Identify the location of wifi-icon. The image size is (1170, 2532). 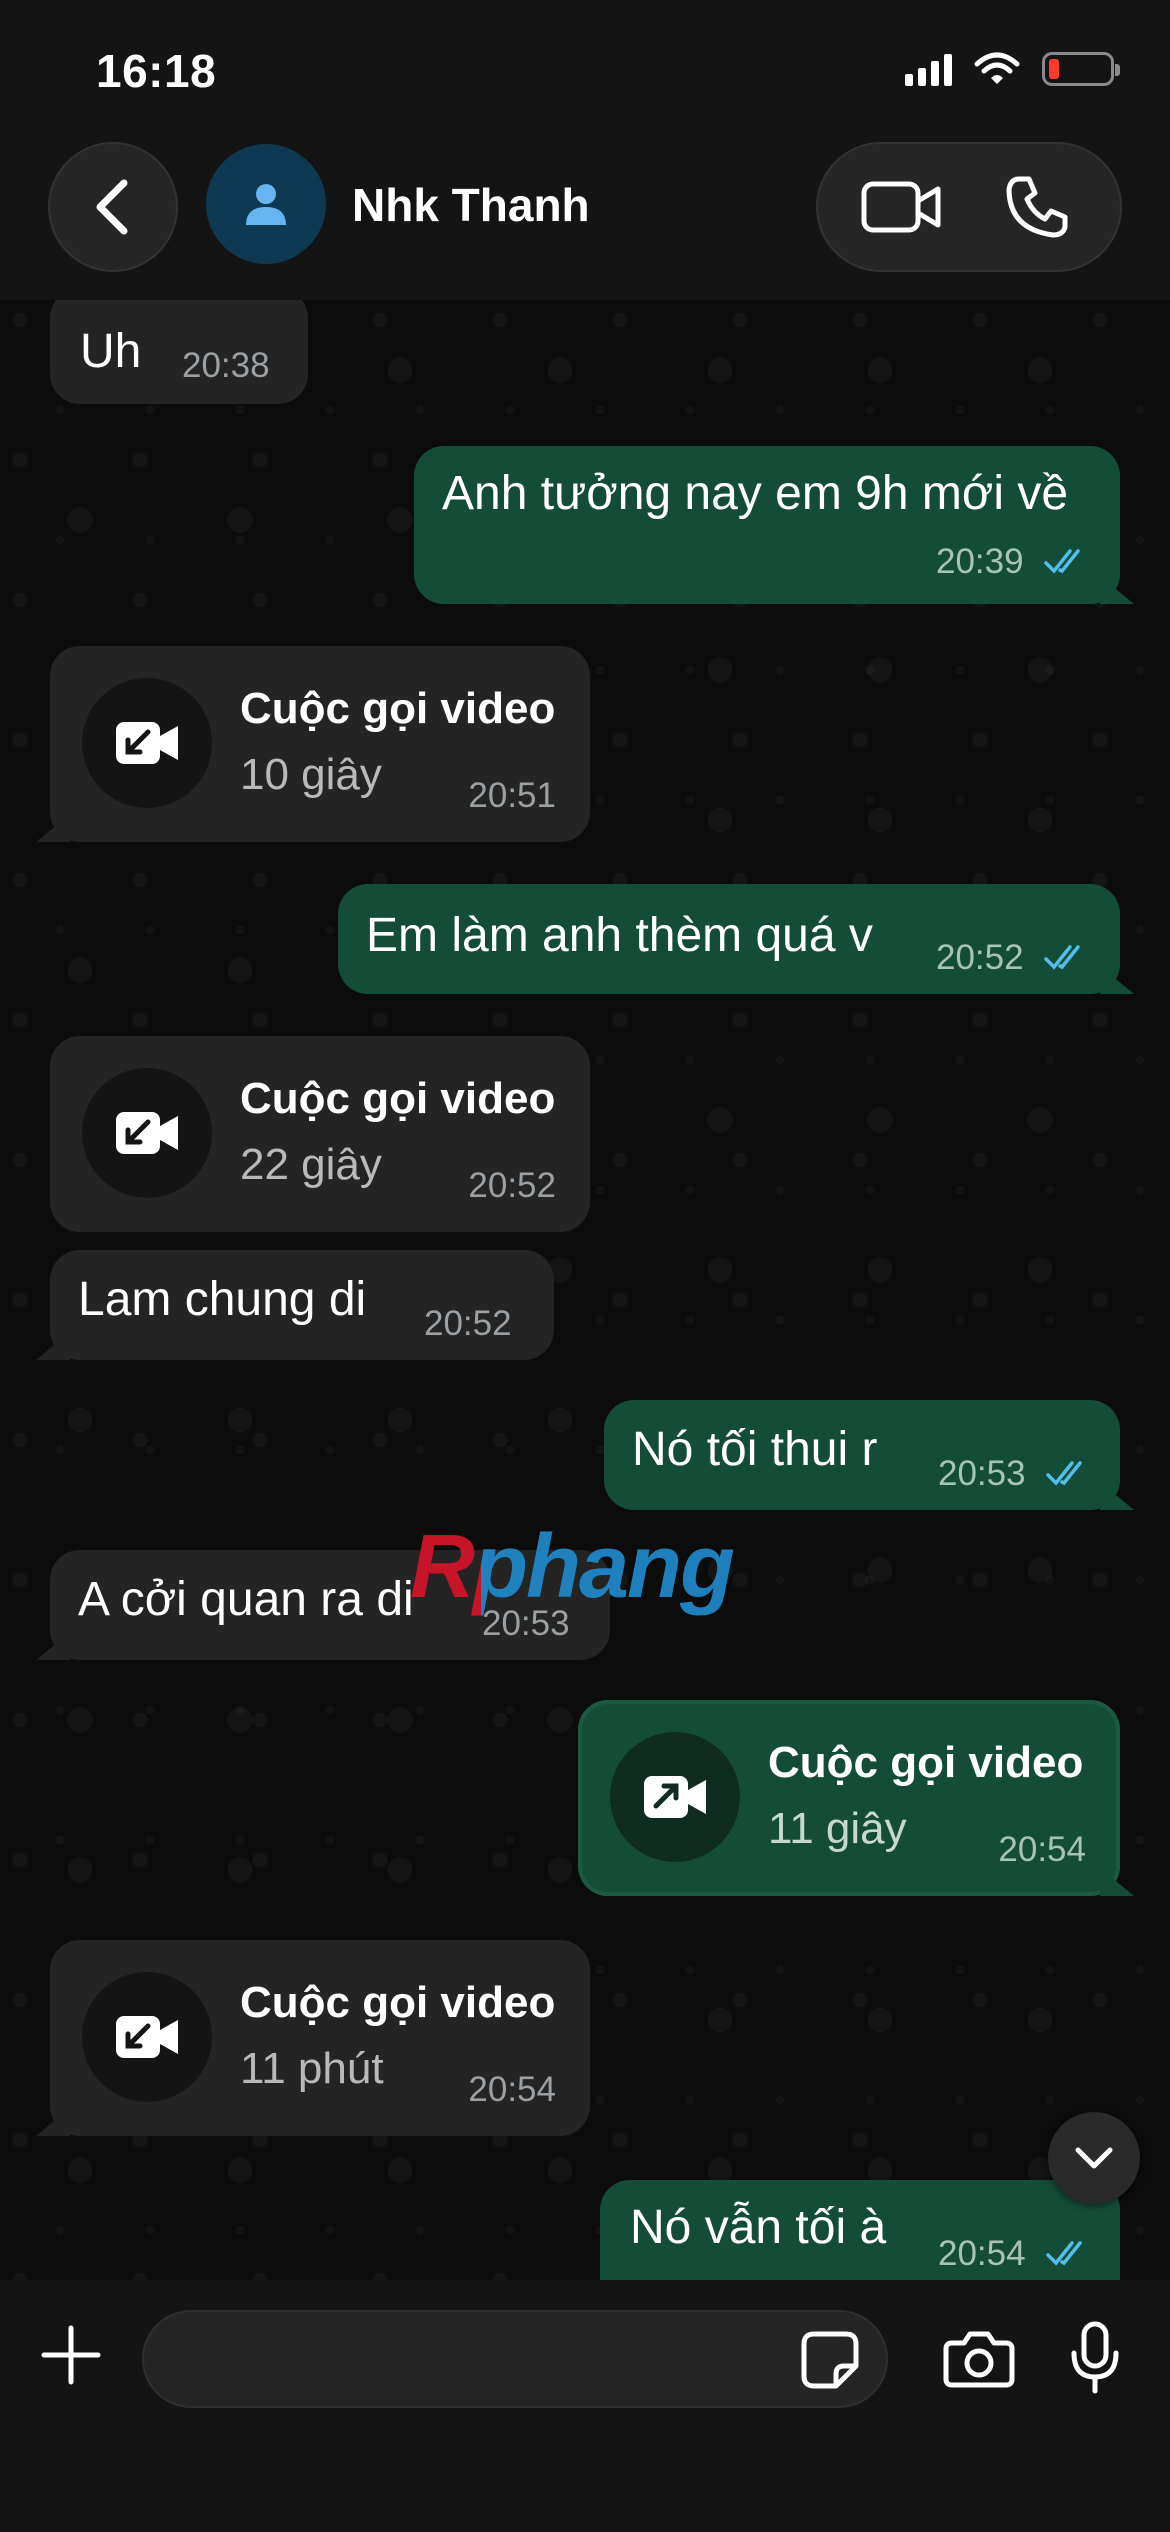
(997, 68).